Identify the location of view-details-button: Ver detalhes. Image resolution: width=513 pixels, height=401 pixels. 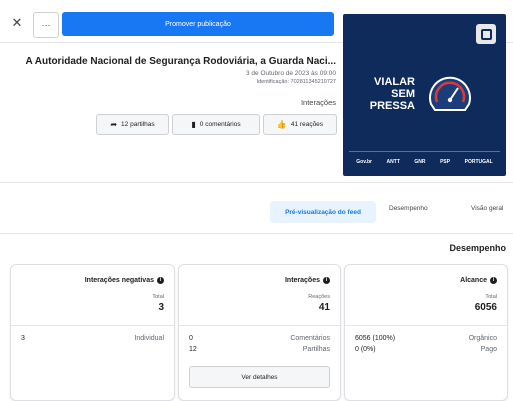
(259, 377).